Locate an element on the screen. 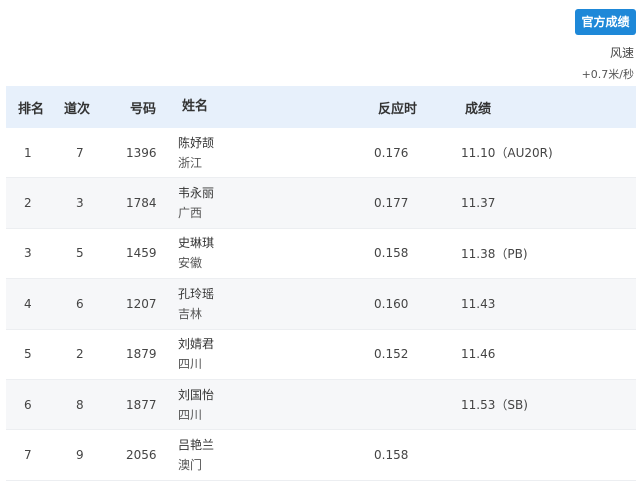  cell-bib: 1877 is located at coordinates (141, 404).